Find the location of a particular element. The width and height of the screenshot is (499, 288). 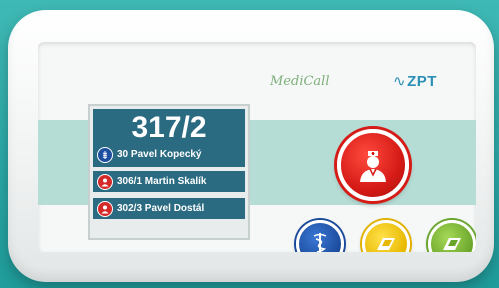

maker-logo: ∿ZPT is located at coordinates (415, 81).